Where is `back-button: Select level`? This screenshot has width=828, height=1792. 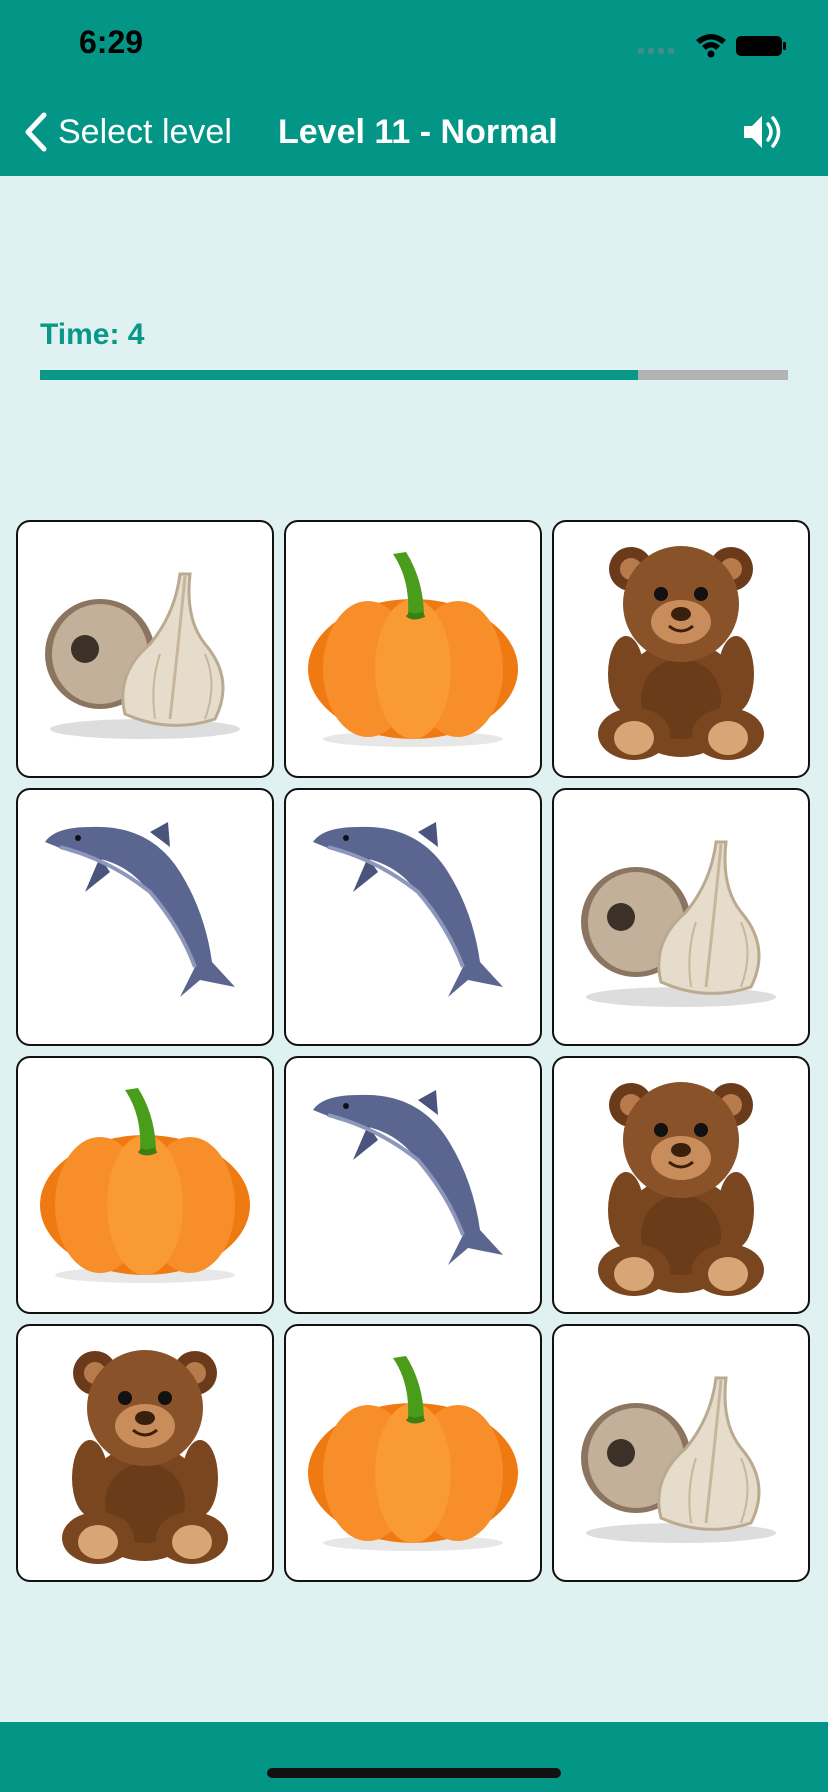 back-button: Select level is located at coordinates (127, 132).